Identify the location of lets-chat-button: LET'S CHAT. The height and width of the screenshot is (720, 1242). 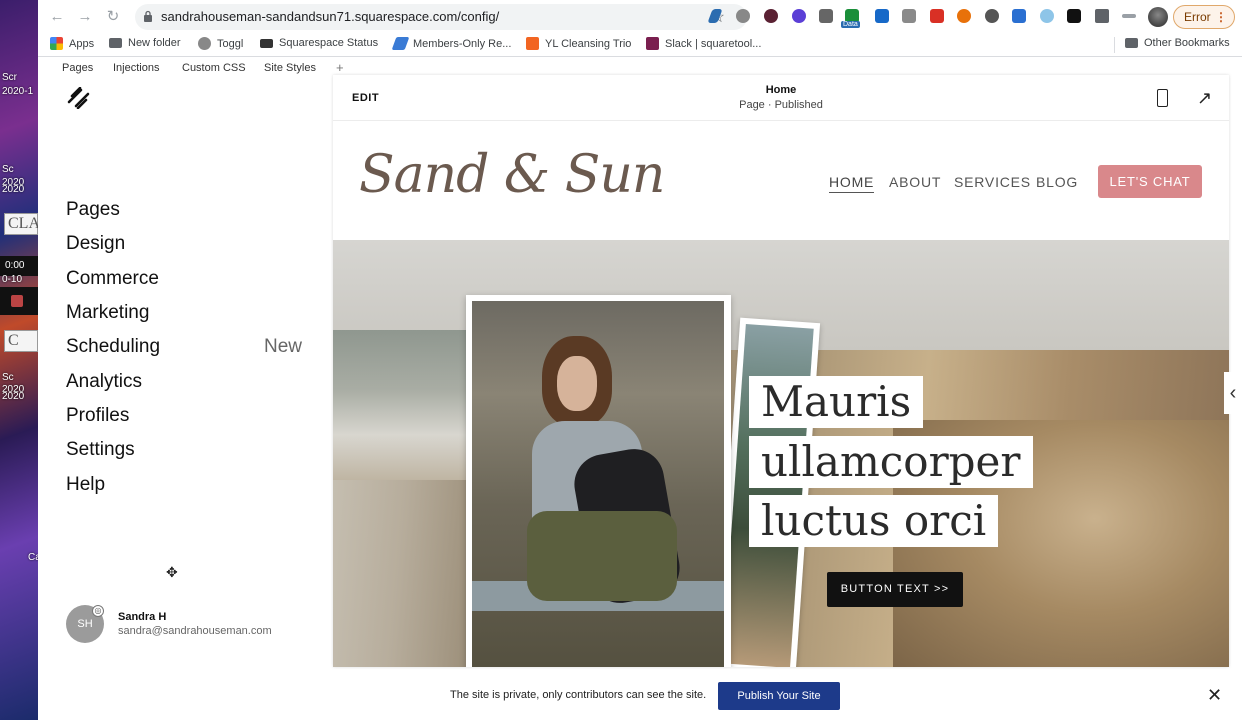
(1150, 181).